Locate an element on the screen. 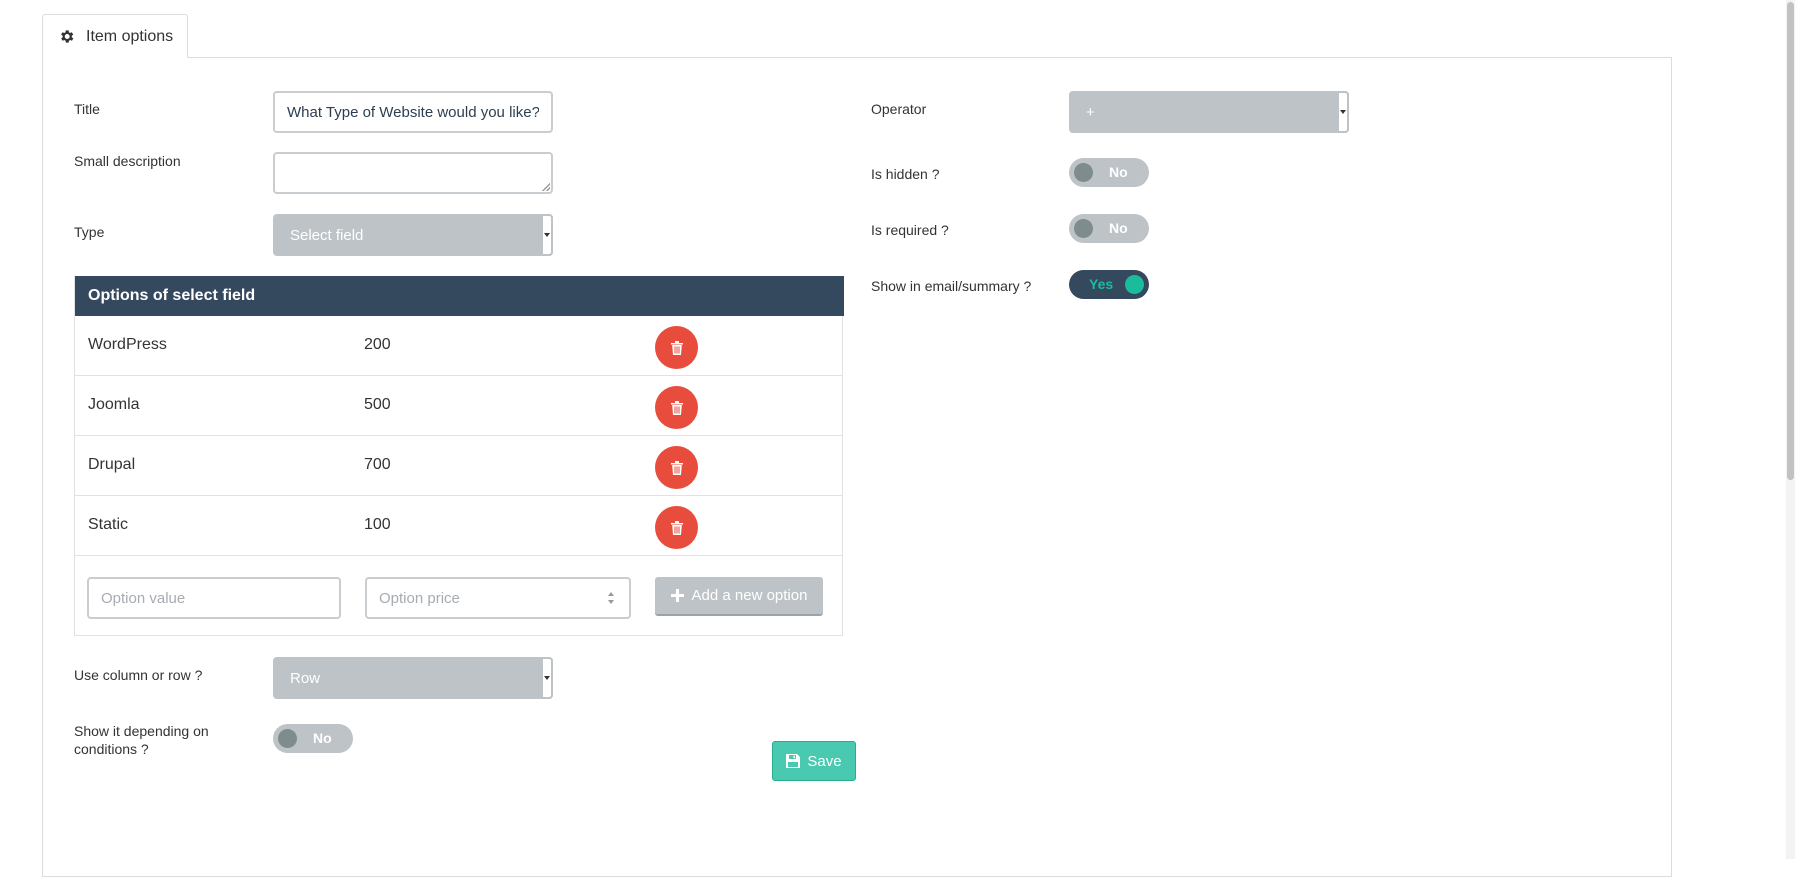 This screenshot has width=1795, height=877. scrollbar-thumb is located at coordinates (1790, 241).